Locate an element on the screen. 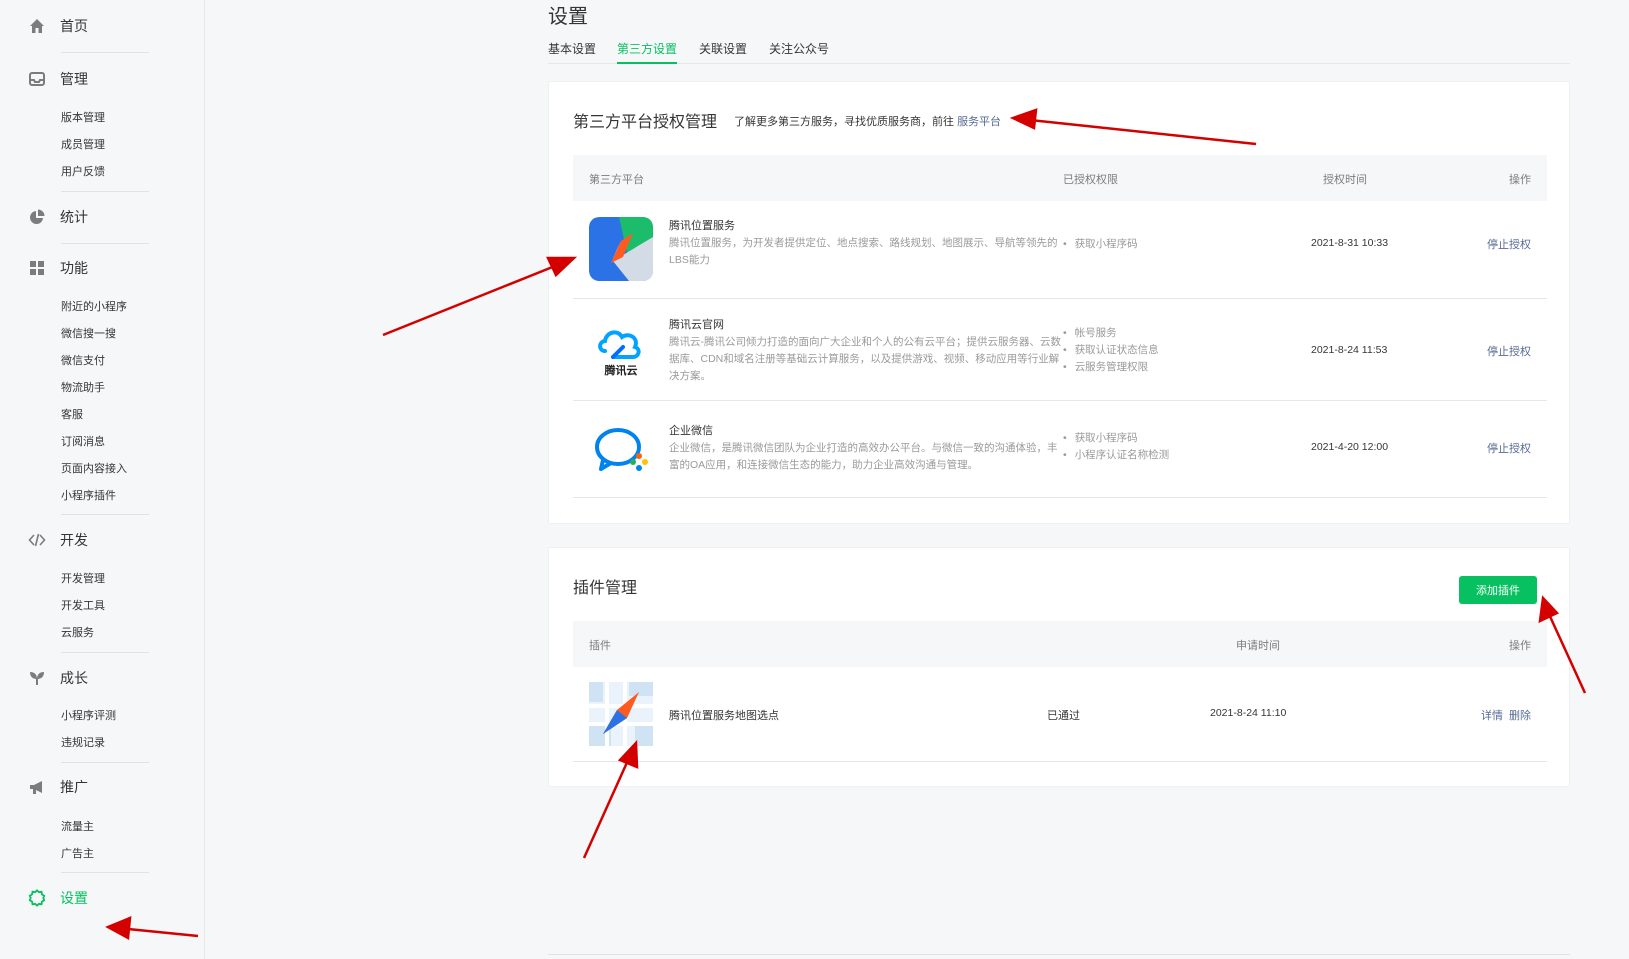 Image resolution: width=1629 pixels, height=959 pixels. sidebar-item-search: 微信搜一搜 is located at coordinates (88, 334).